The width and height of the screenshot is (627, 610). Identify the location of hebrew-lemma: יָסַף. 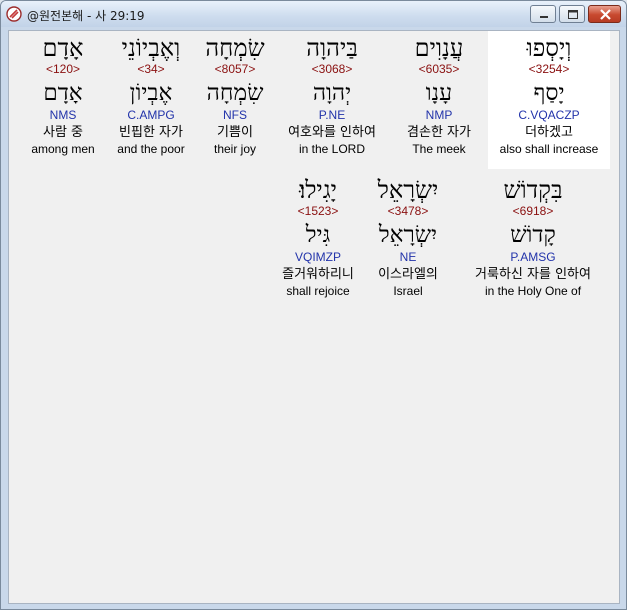
(549, 93).